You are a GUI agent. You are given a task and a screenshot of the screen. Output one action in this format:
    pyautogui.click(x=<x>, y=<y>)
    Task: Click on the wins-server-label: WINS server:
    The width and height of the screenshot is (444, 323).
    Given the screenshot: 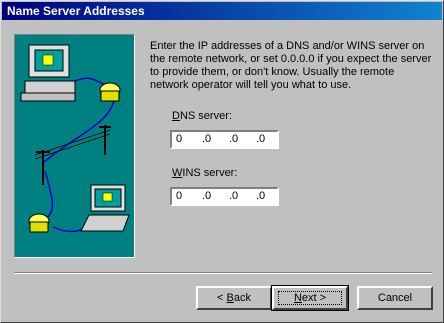 What is the action you would take?
    pyautogui.click(x=204, y=173)
    